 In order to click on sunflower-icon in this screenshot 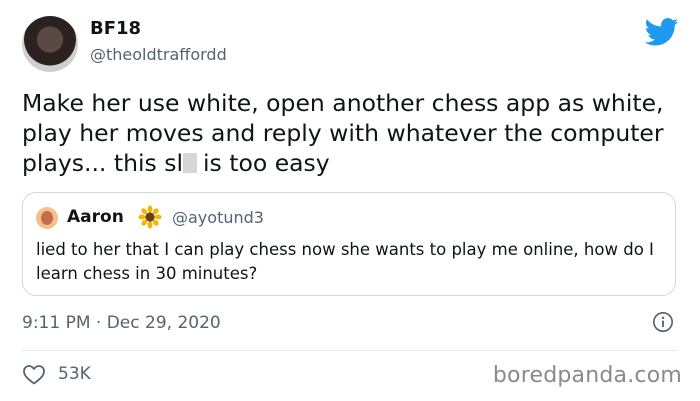, I will do `click(150, 217)`.